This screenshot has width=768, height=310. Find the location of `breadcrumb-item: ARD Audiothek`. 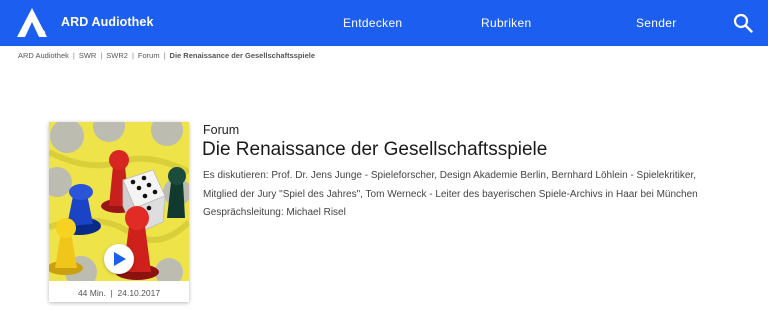

breadcrumb-item: ARD Audiothek is located at coordinates (43, 55).